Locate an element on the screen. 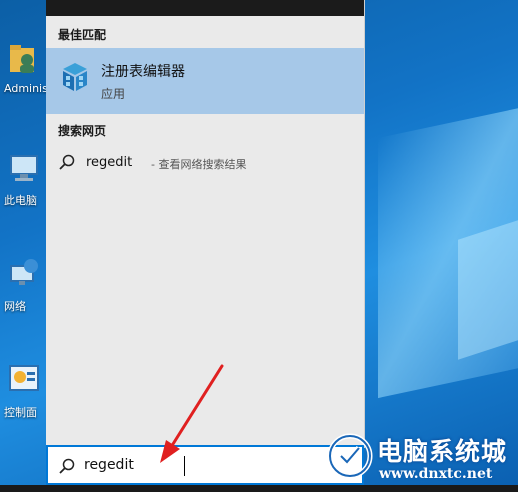 The width and height of the screenshot is (518, 492). desktop-icon-network: 网络 is located at coordinates (24, 285).